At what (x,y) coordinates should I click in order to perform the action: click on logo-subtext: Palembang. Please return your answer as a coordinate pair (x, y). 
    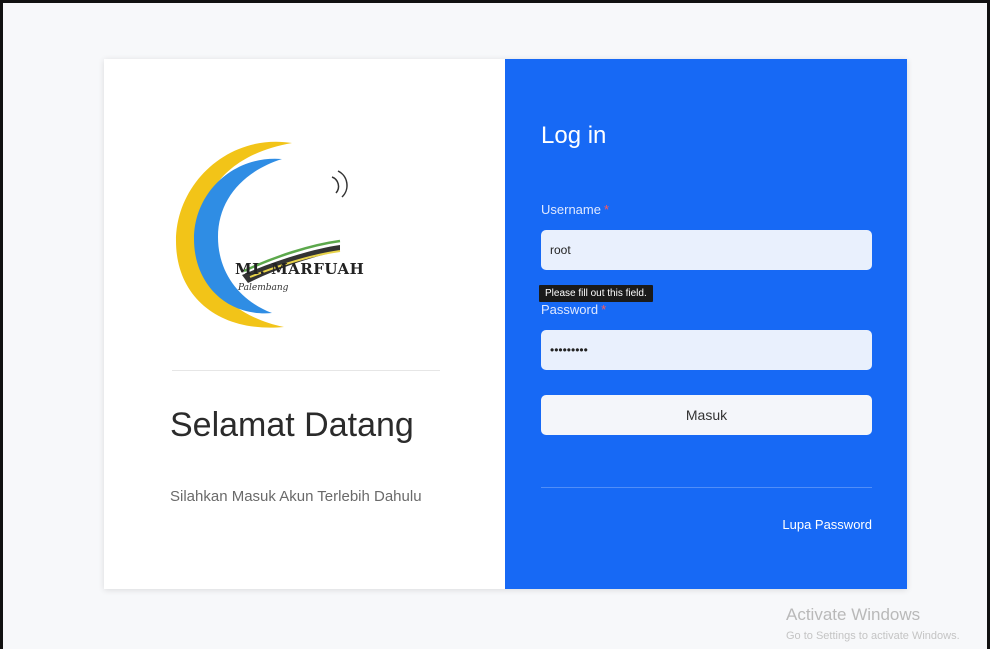
    Looking at the image, I should click on (263, 288).